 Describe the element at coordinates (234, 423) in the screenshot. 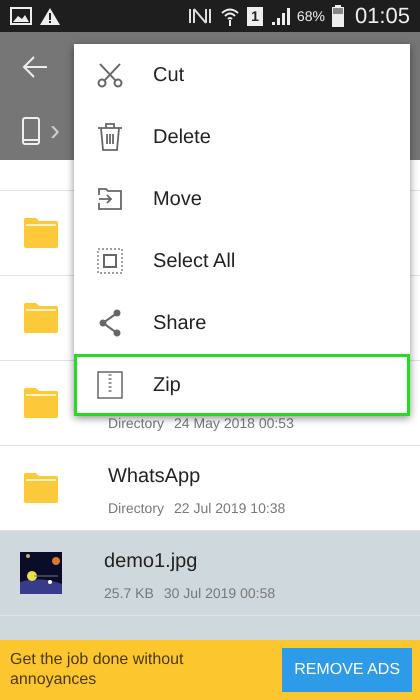

I see `file-date: 24 May 2018 00:53` at that location.